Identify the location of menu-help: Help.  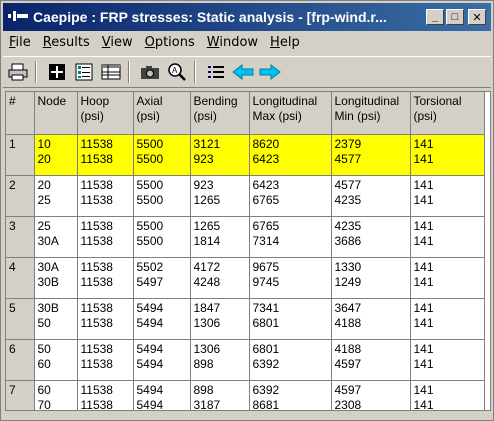
(285, 42).